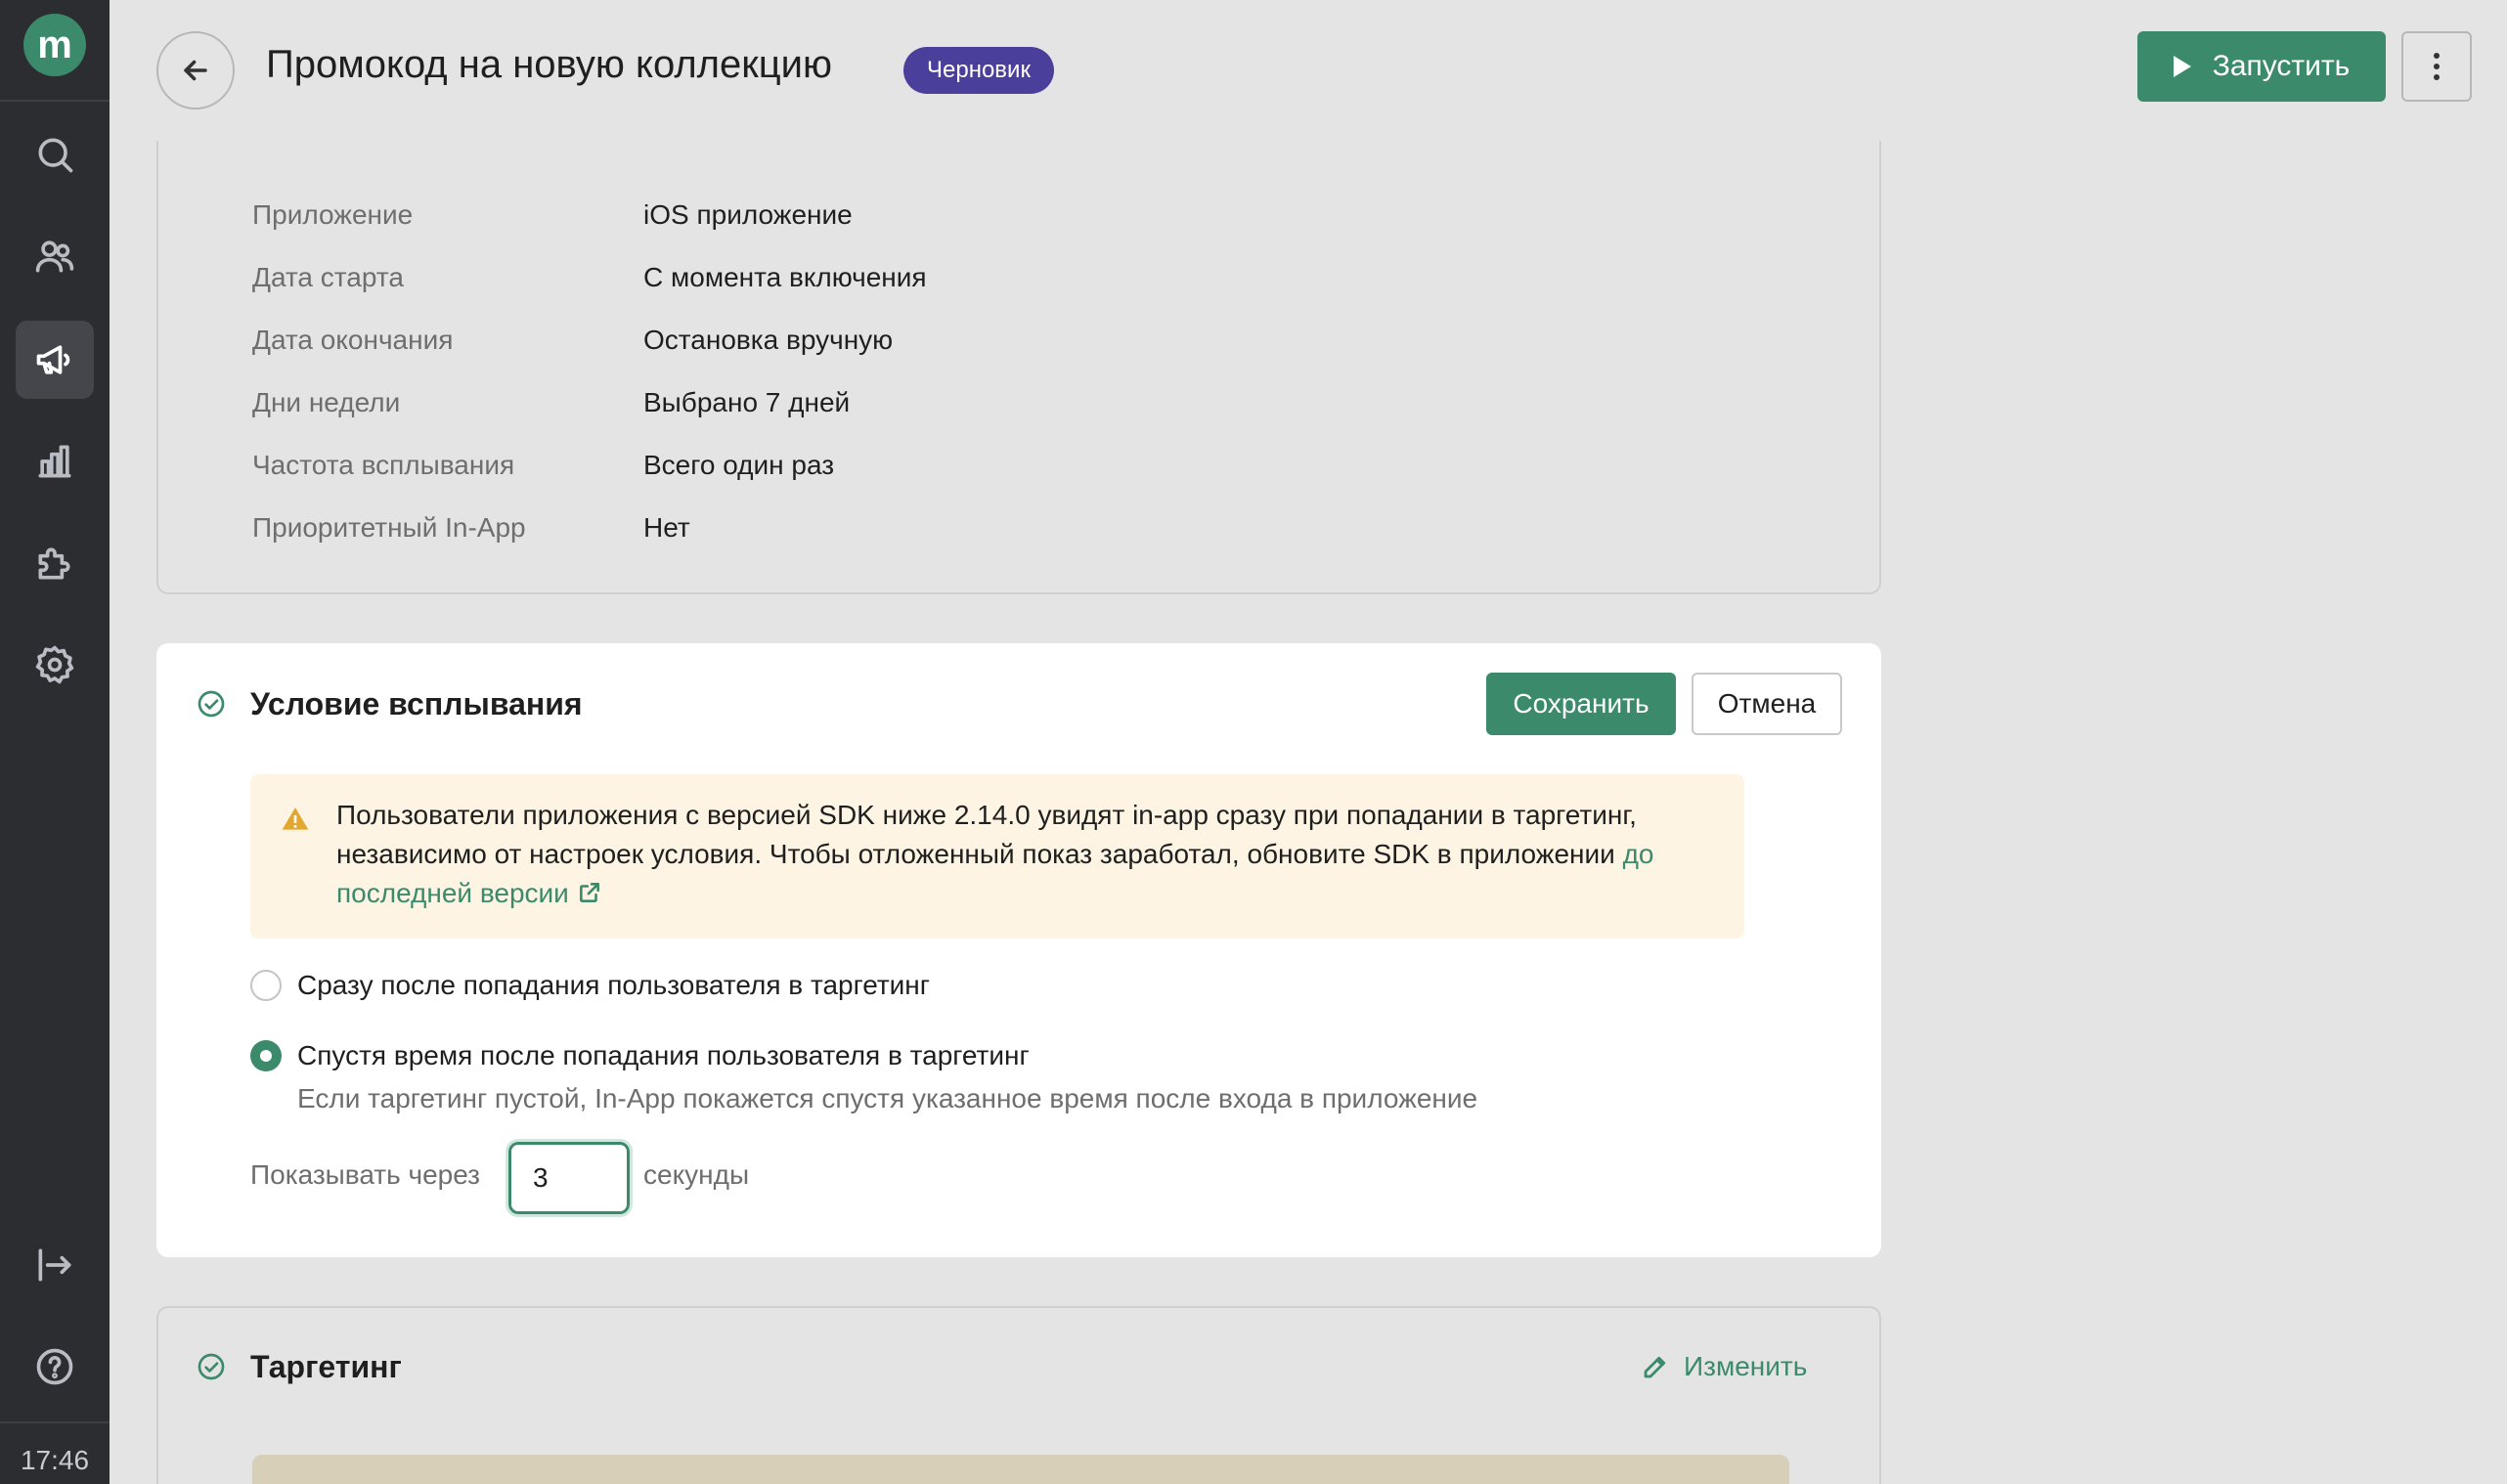 This screenshot has height=1484, width=2507. I want to click on bar-chart-icon, so click(55, 461).